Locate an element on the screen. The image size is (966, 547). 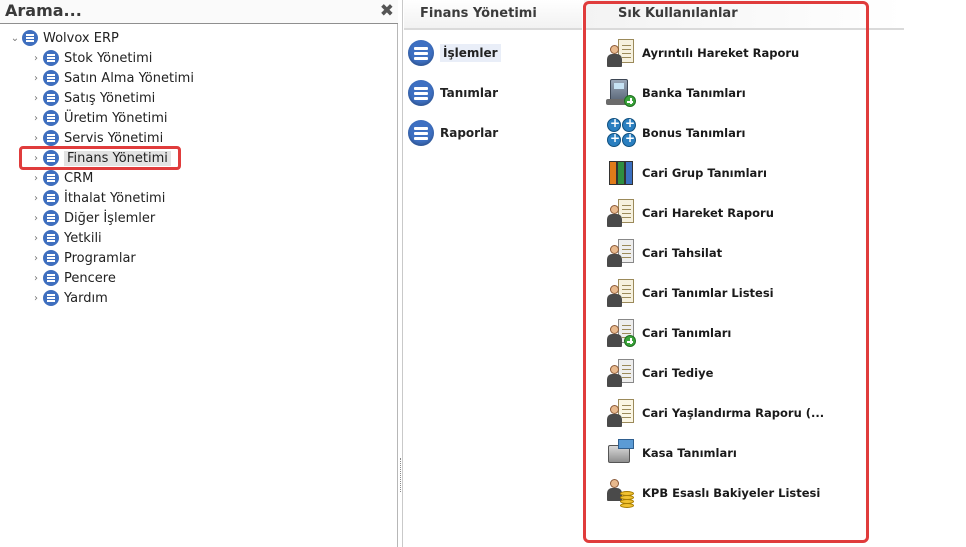
menu-item-raporlar: Raporlar is located at coordinates (453, 133).